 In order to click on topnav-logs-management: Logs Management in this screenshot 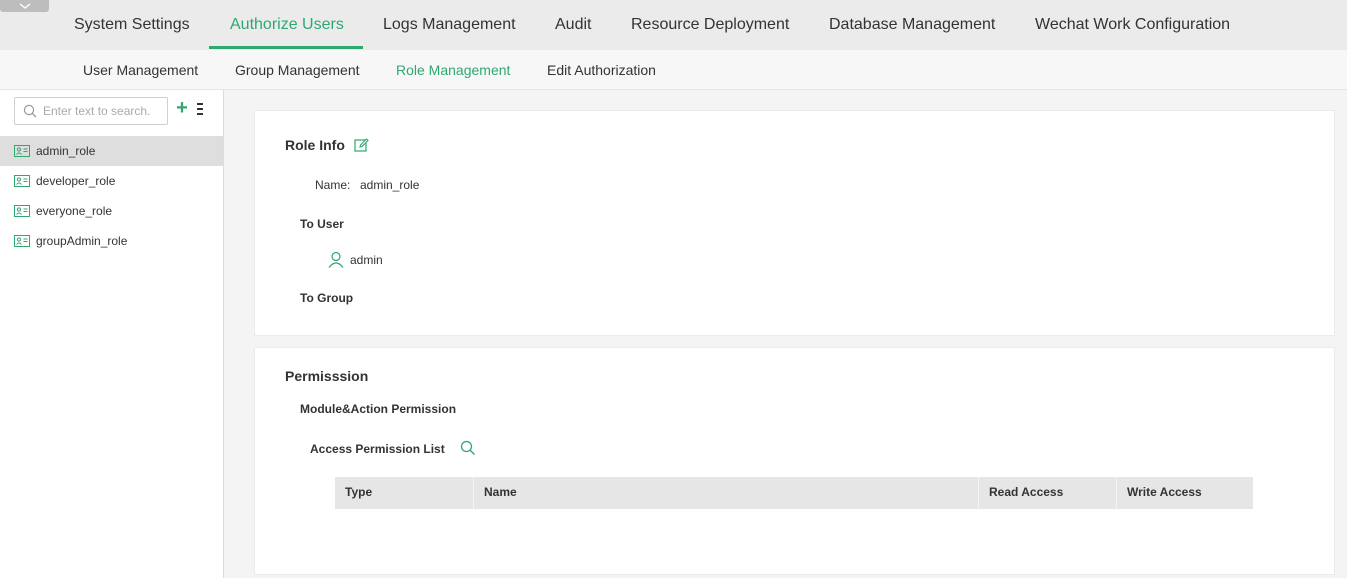, I will do `click(449, 25)`.